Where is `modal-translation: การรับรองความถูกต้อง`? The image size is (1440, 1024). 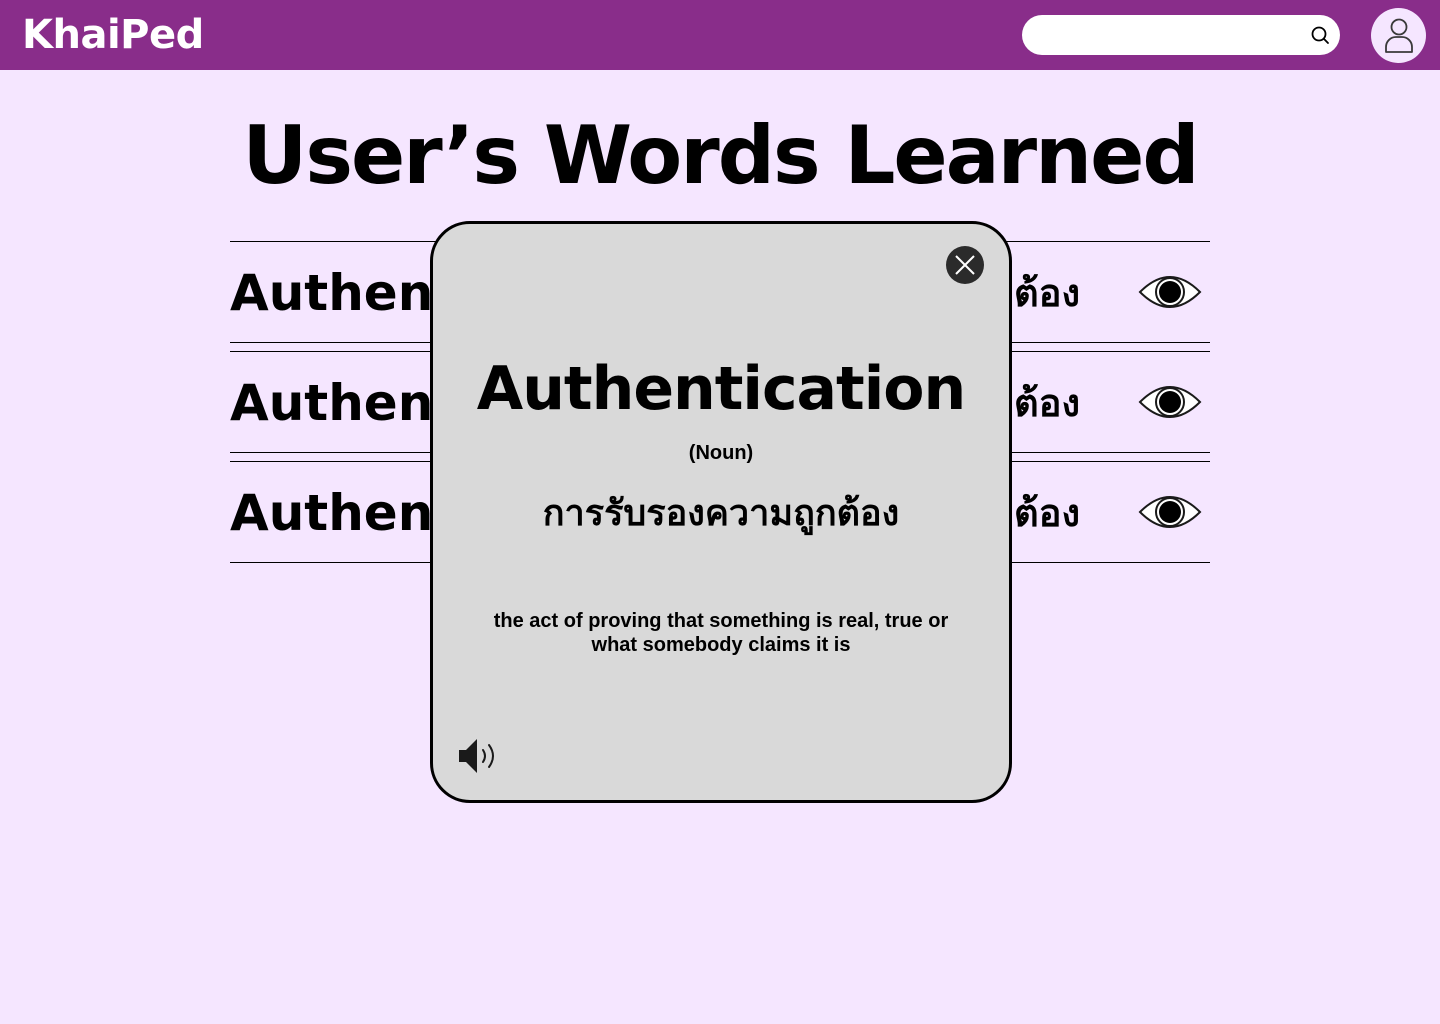 modal-translation: การรับรองความถูกต้อง is located at coordinates (721, 513).